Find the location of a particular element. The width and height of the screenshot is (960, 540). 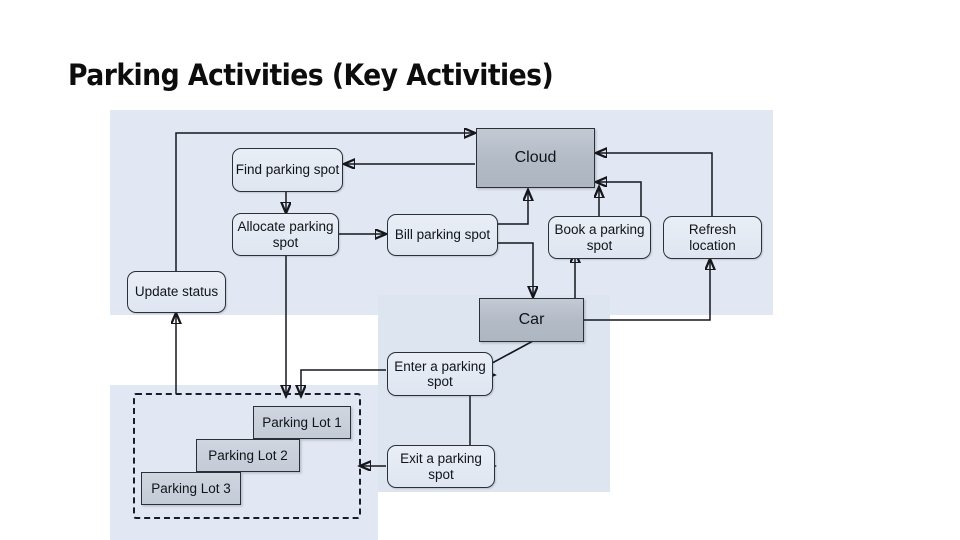

node-find-parking-spot: Find parking spot is located at coordinates (287, 170).